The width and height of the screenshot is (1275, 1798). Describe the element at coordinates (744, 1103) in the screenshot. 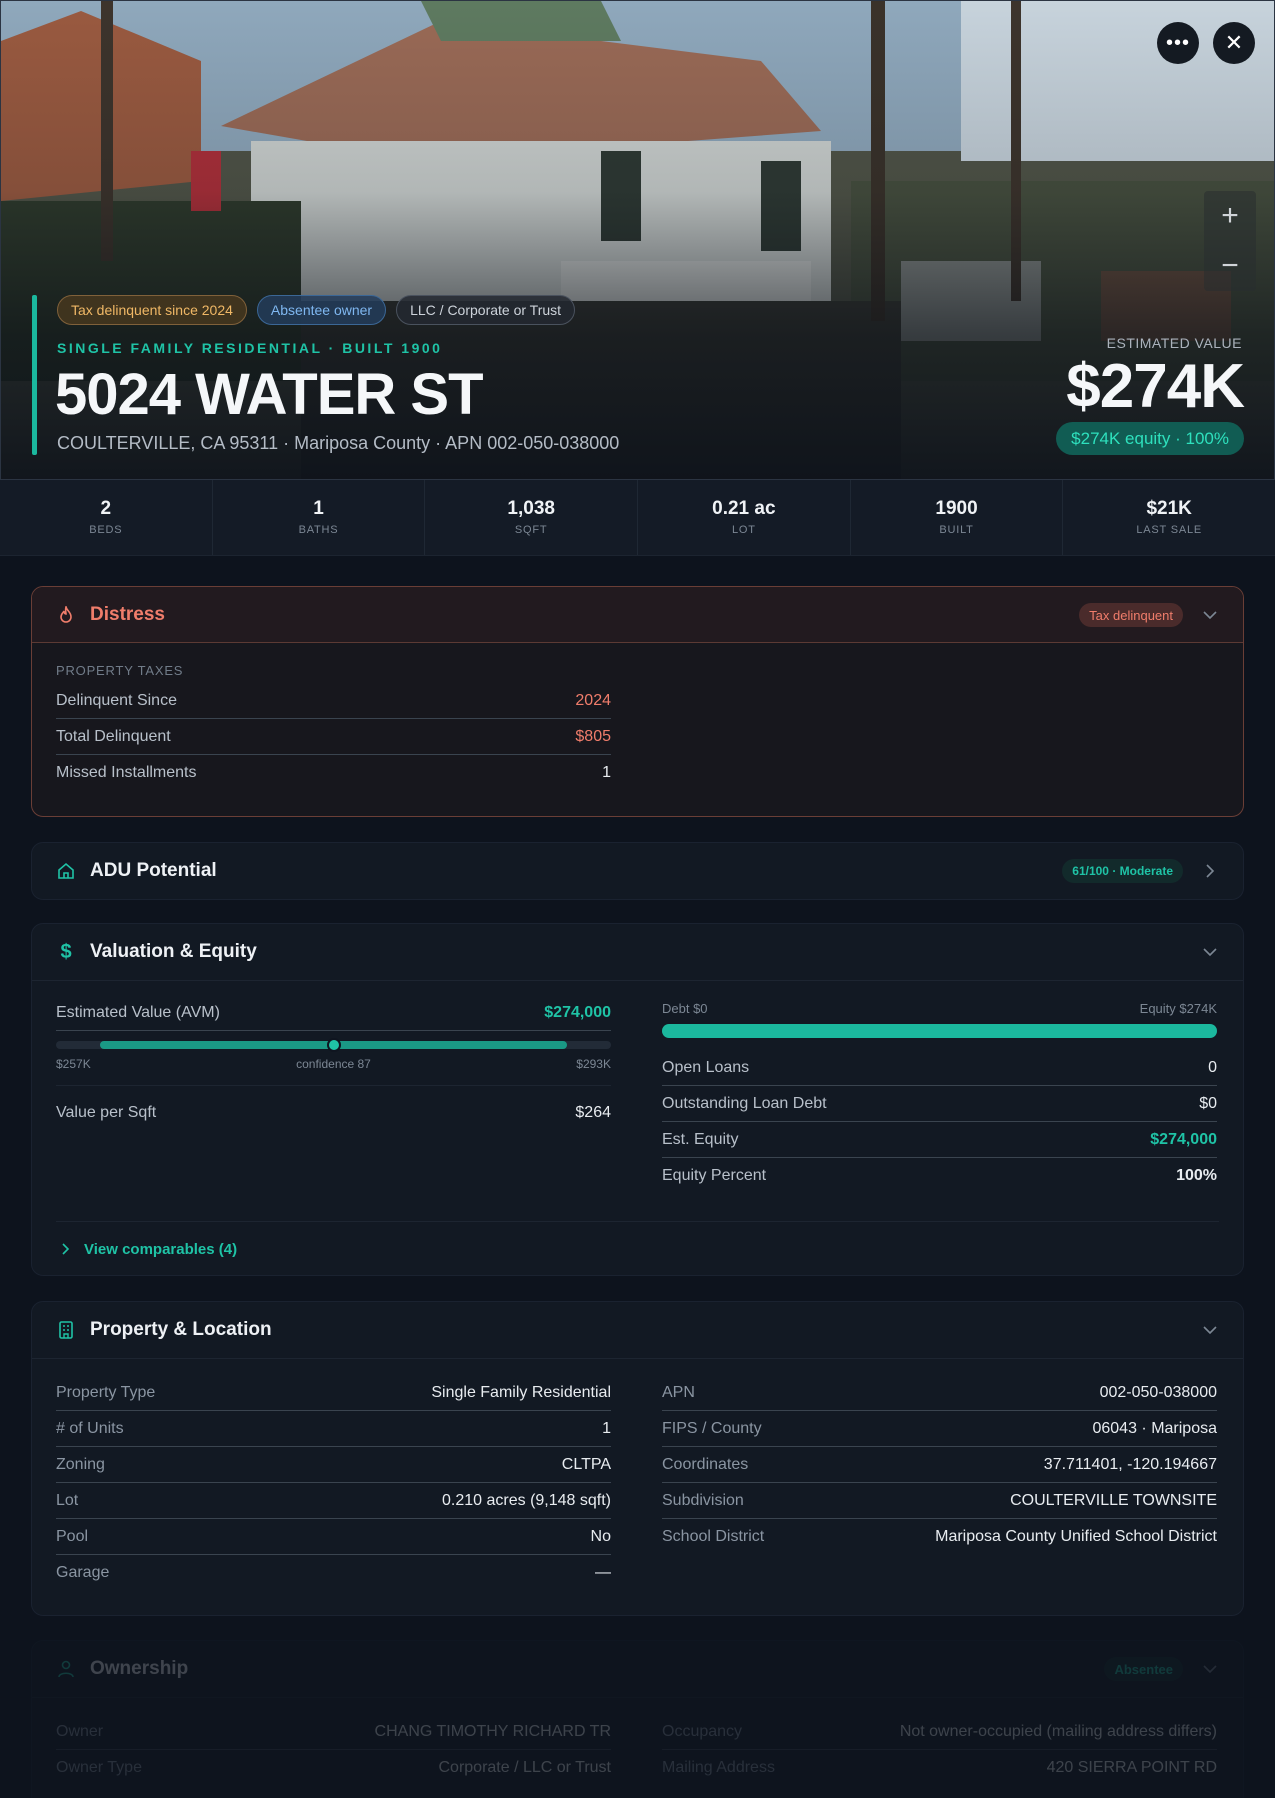

I see `kv-key: Outstanding Loan Debt` at that location.